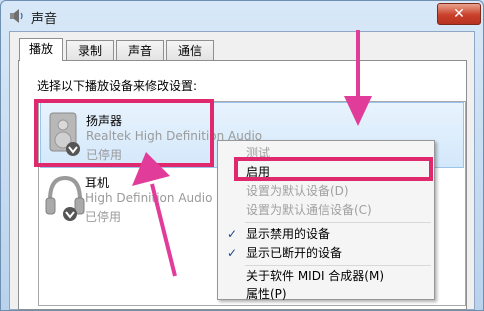 This screenshot has height=311, width=484. What do you see at coordinates (44, 19) in the screenshot?
I see `window-title: 声音` at bounding box center [44, 19].